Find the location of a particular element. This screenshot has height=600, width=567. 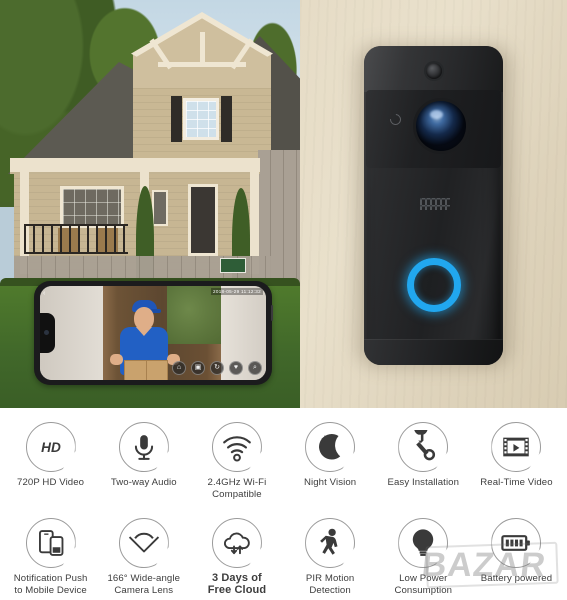

wifi-icon is located at coordinates (237, 447).